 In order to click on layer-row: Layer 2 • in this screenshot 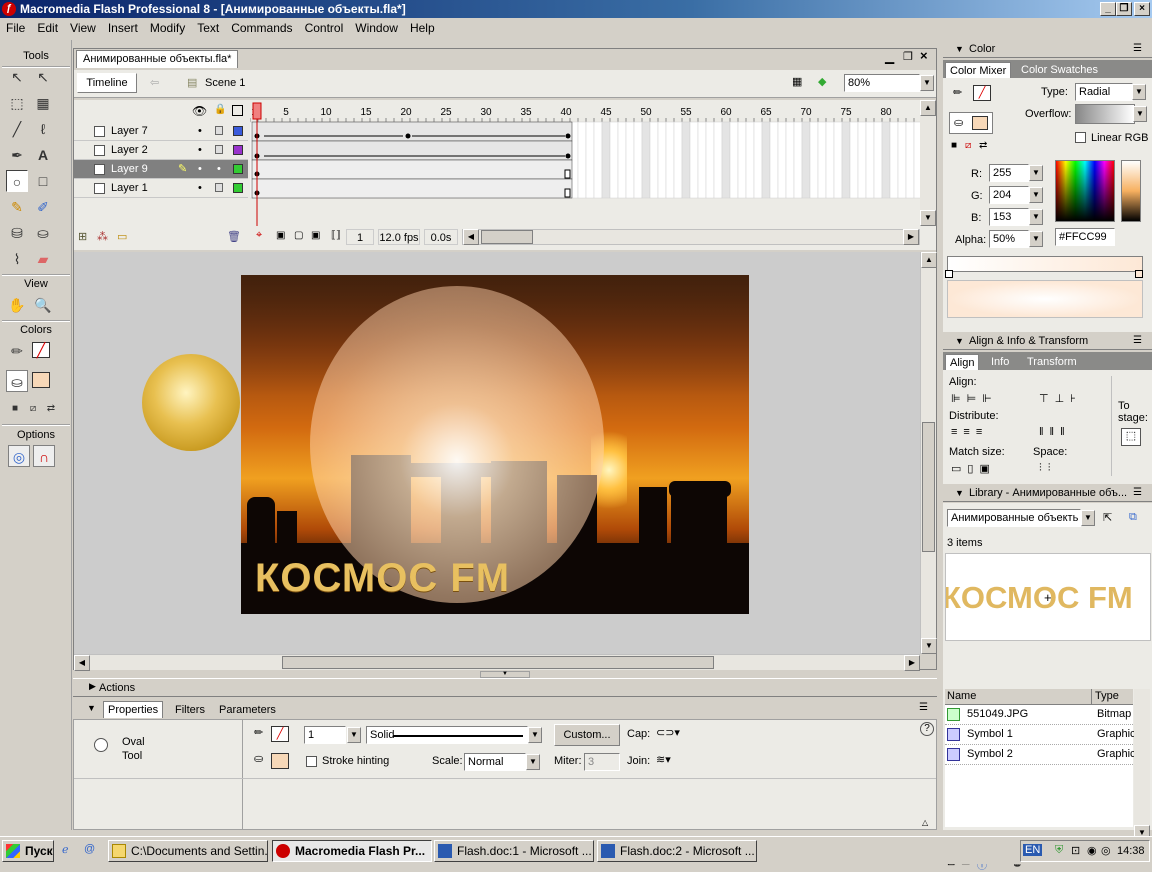, I will do `click(161, 150)`.